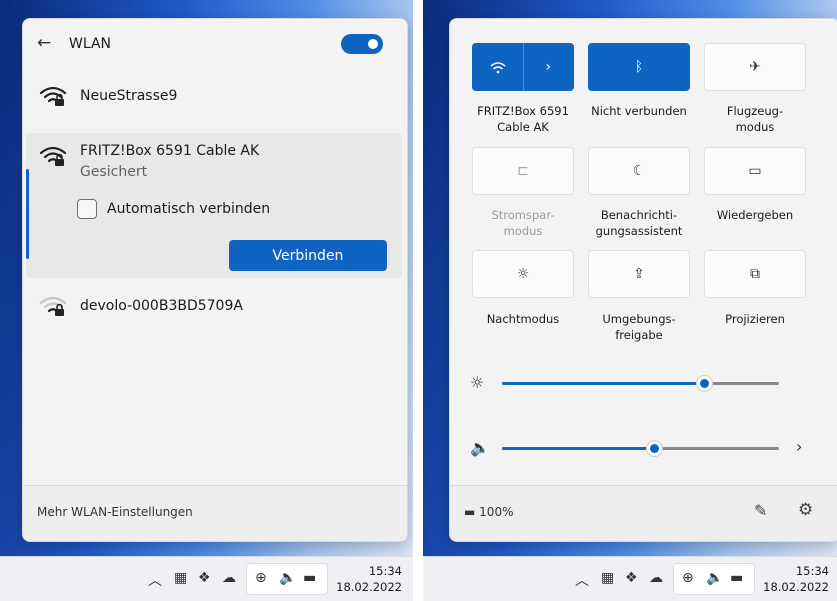 This screenshot has height=601, width=837. I want to click on tile-label: Nicht verbunden, so click(639, 111).